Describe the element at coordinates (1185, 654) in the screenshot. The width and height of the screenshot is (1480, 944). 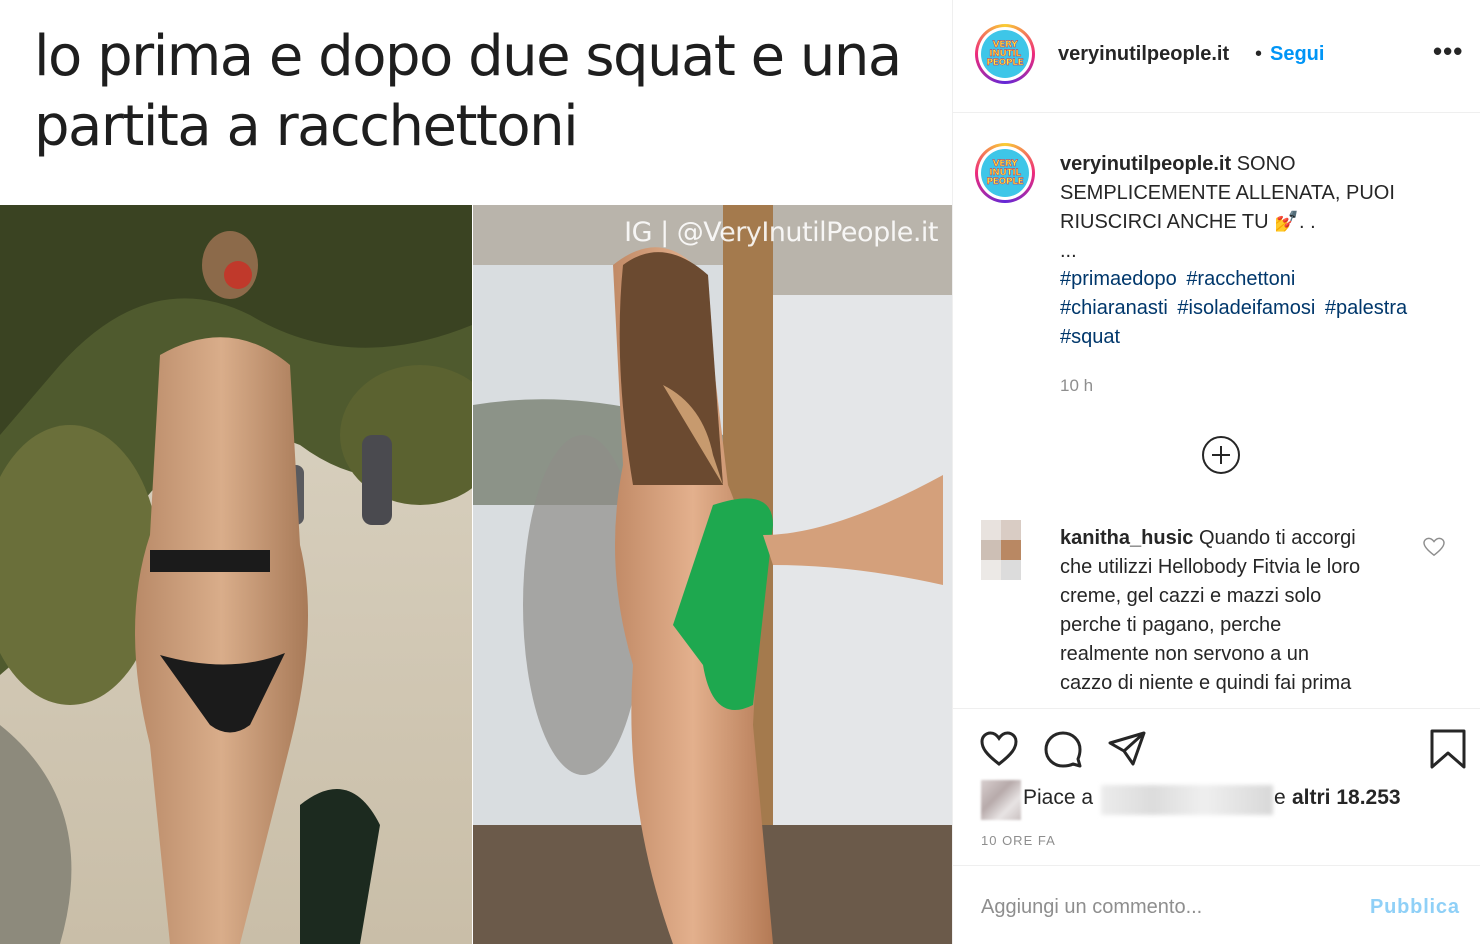
I see `comment-text: realmente non servono a un` at that location.